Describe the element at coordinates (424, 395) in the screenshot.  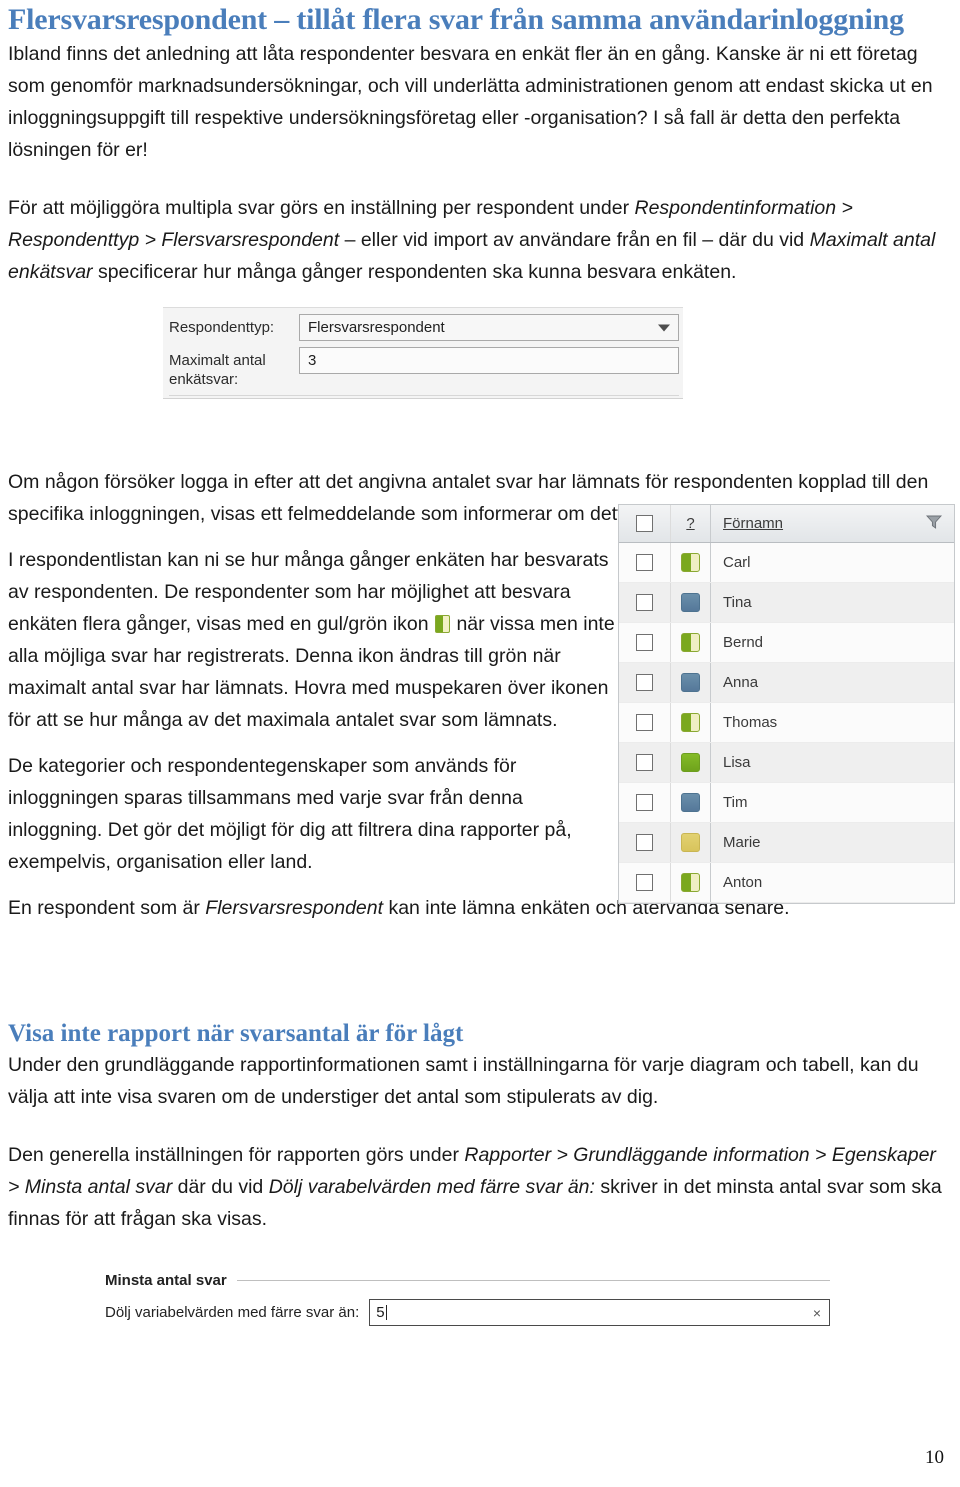
I see `form-divider` at that location.